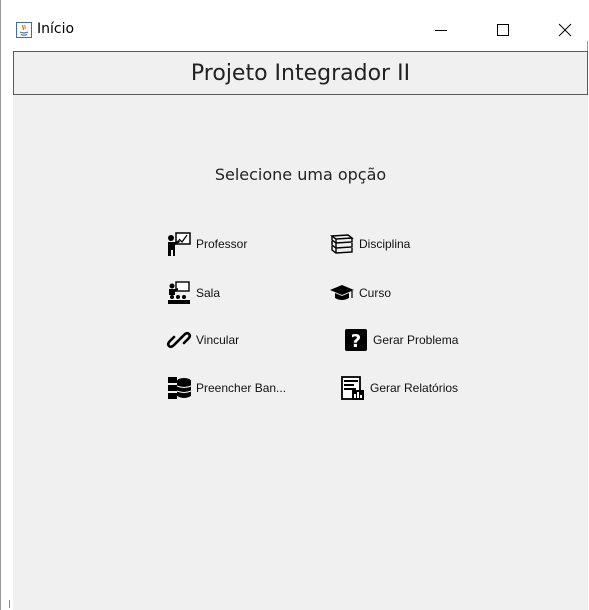 Image resolution: width=589 pixels, height=610 pixels. What do you see at coordinates (416, 340) in the screenshot?
I see `option-label: Gerar Problema` at bounding box center [416, 340].